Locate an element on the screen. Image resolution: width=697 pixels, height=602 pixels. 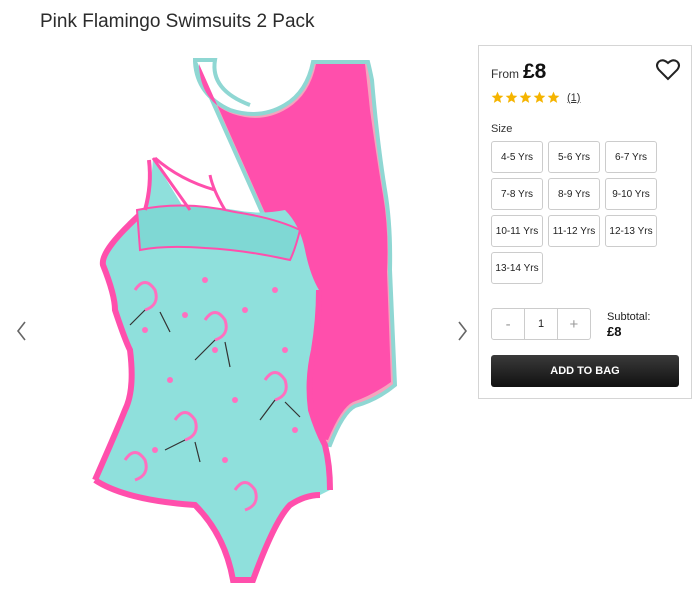
quantity-stepper: - 1 + is located at coordinates (541, 324).